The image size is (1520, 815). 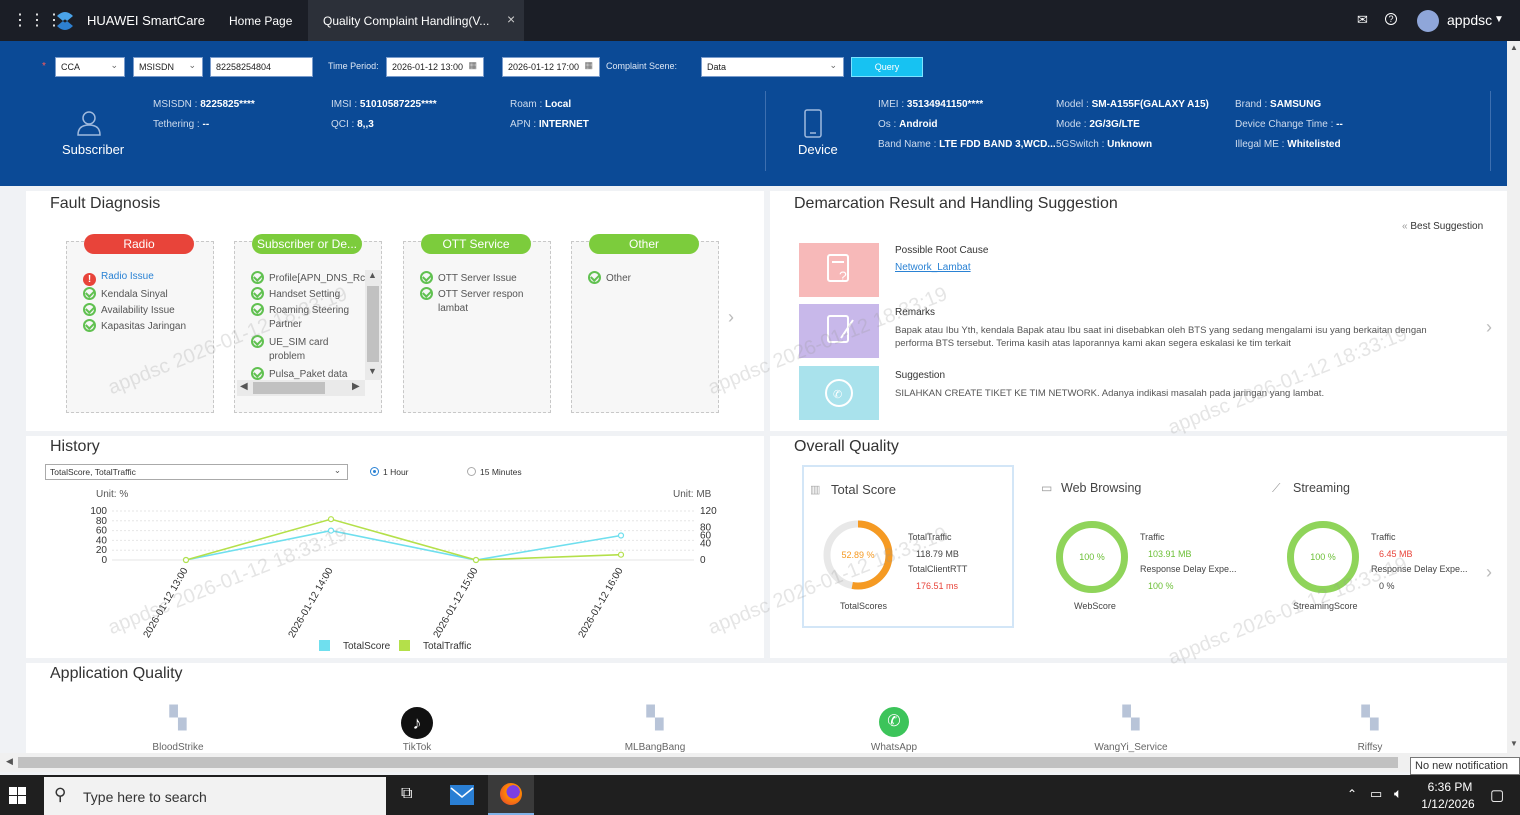 What do you see at coordinates (1131, 747) in the screenshot?
I see `app-label: WangYi_Service` at bounding box center [1131, 747].